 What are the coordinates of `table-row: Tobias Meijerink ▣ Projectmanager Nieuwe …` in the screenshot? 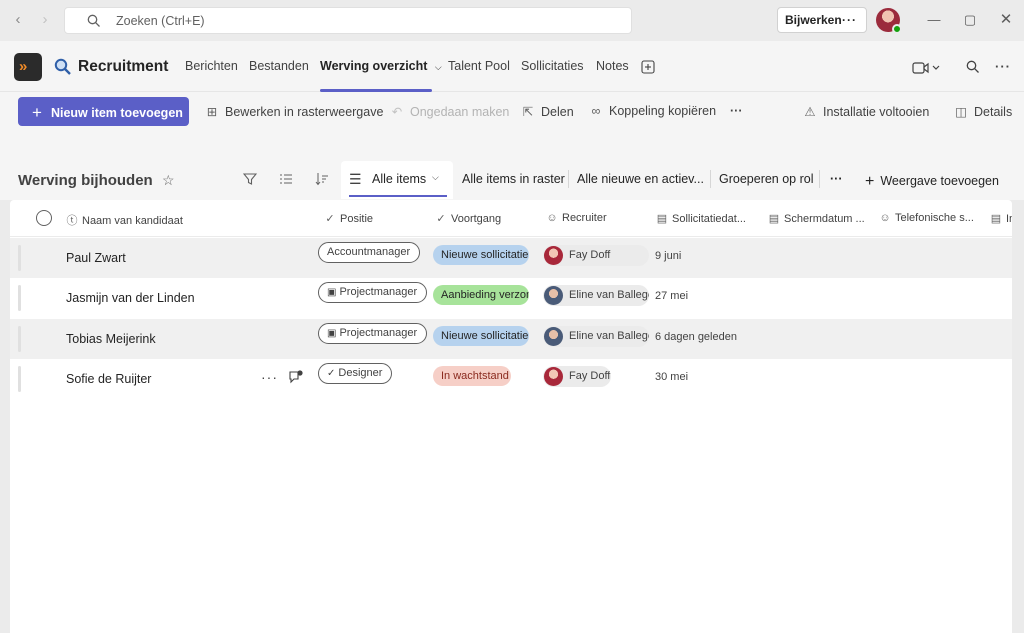 It's located at (511, 339).